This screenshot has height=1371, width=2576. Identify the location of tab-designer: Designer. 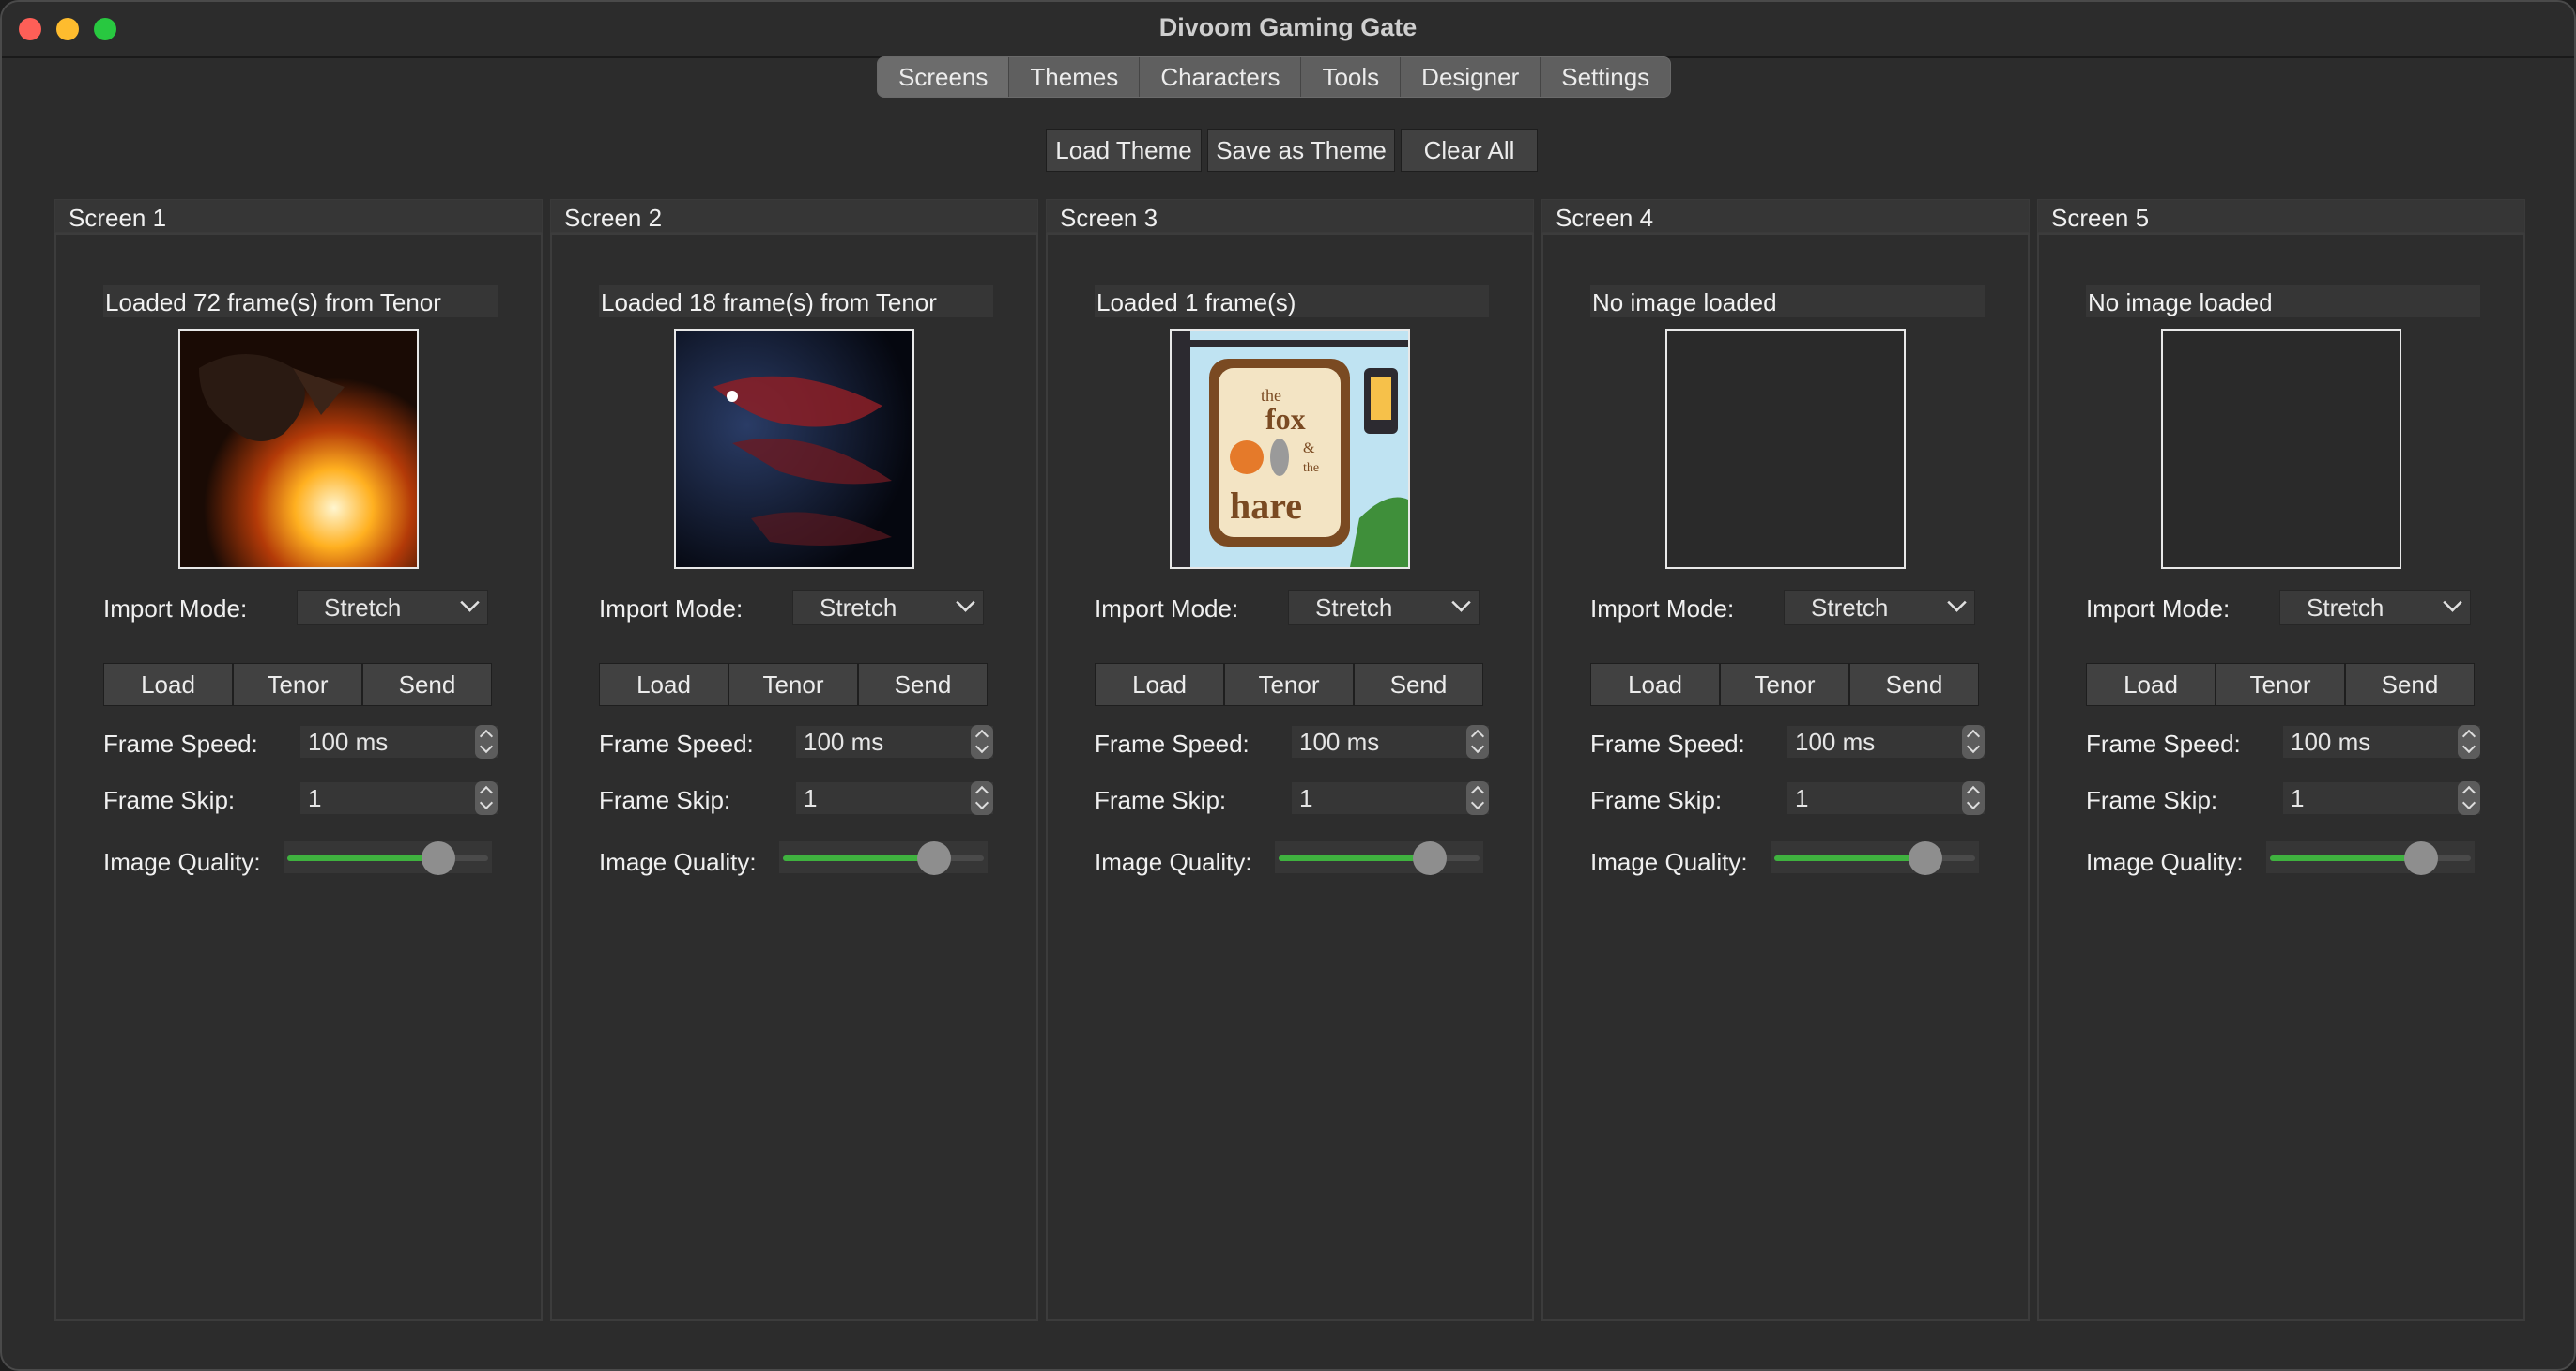
(1471, 77).